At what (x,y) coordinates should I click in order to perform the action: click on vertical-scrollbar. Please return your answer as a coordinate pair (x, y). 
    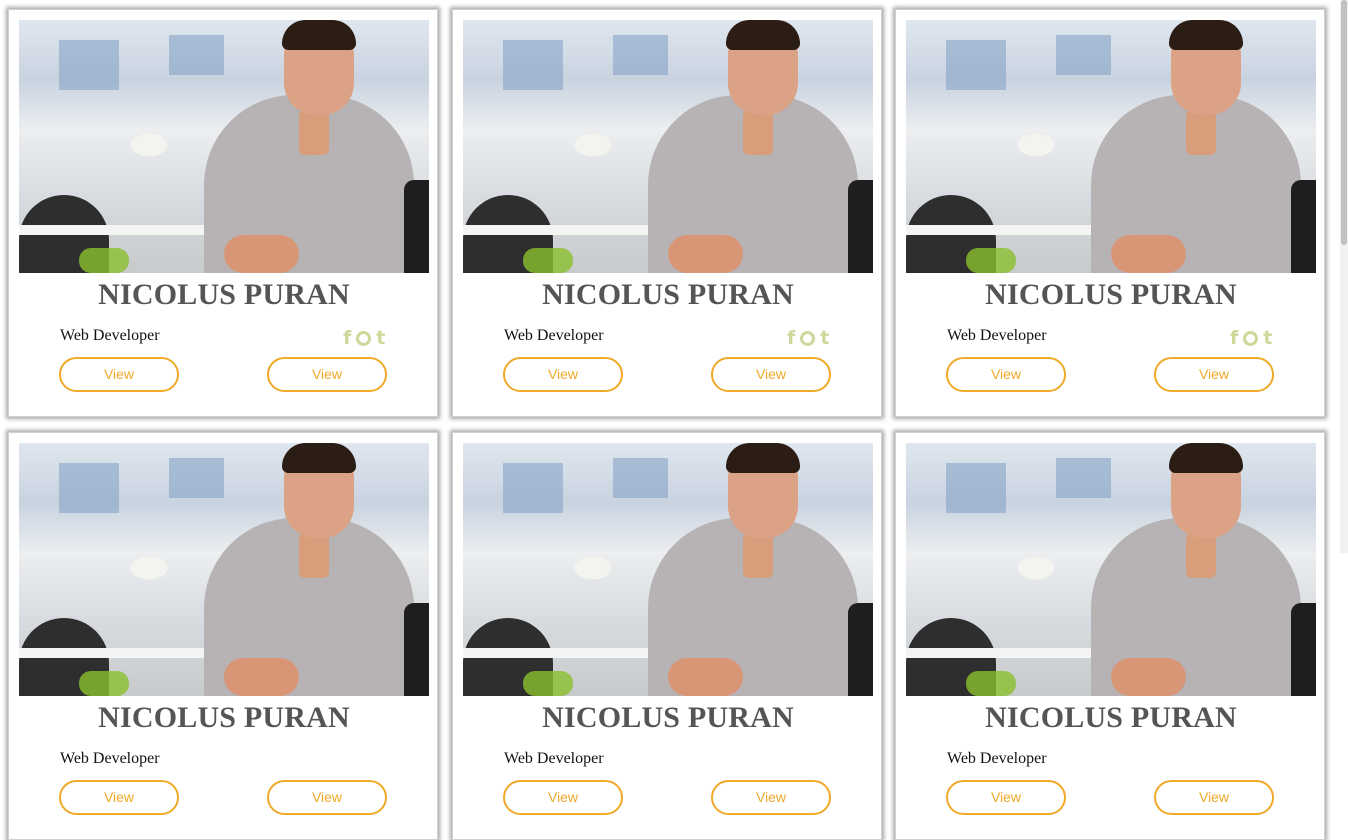
    Looking at the image, I should click on (1344, 276).